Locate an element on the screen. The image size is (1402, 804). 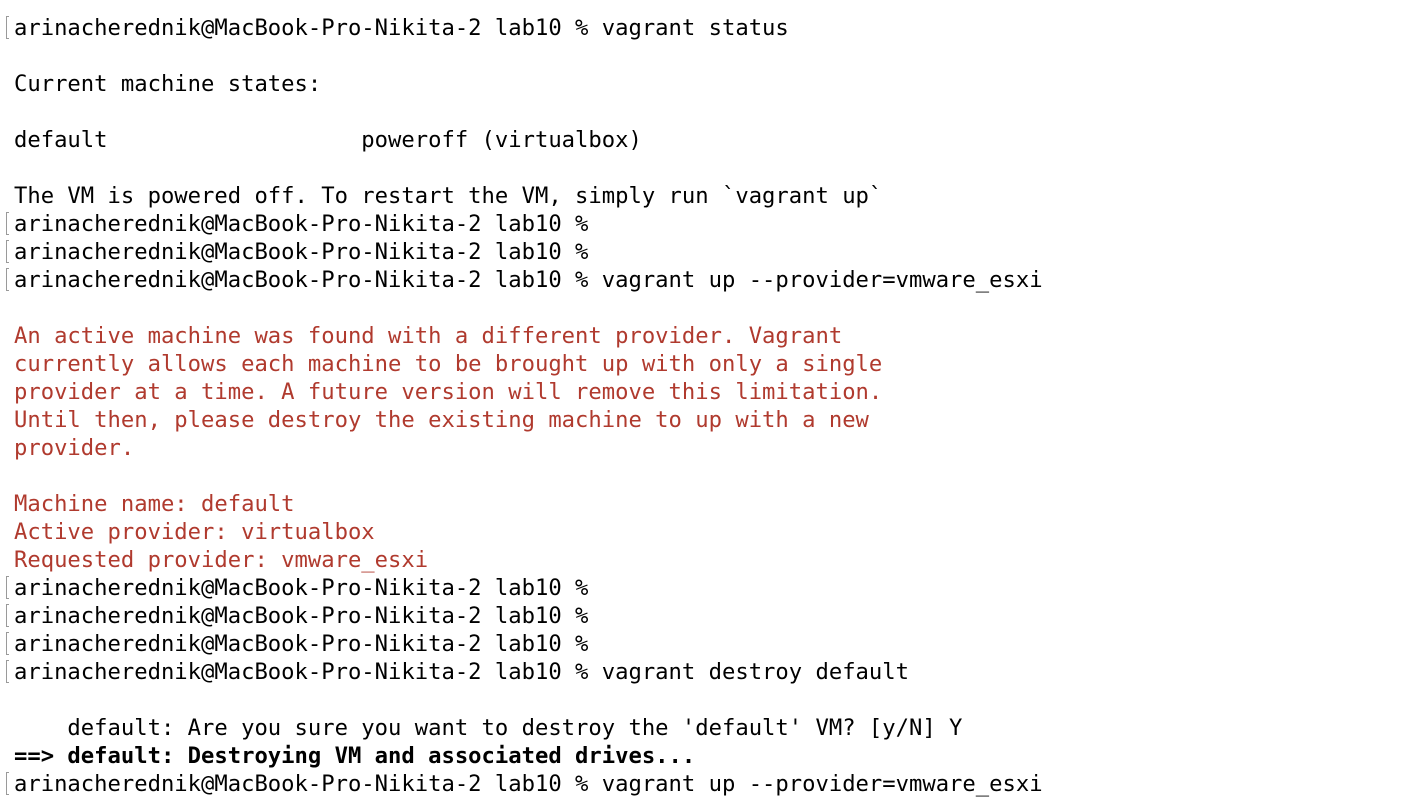
error-line: Machine name: default is located at coordinates (701, 504).